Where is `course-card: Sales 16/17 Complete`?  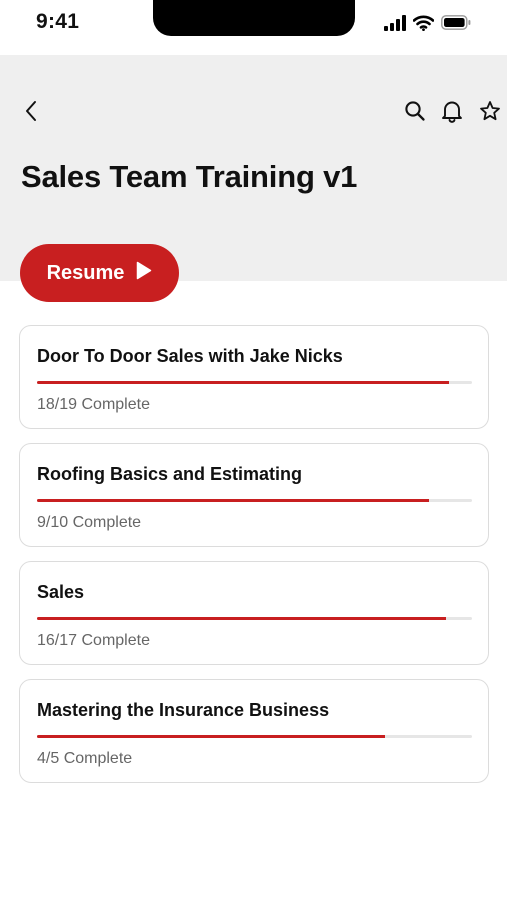 course-card: Sales 16/17 Complete is located at coordinates (254, 613).